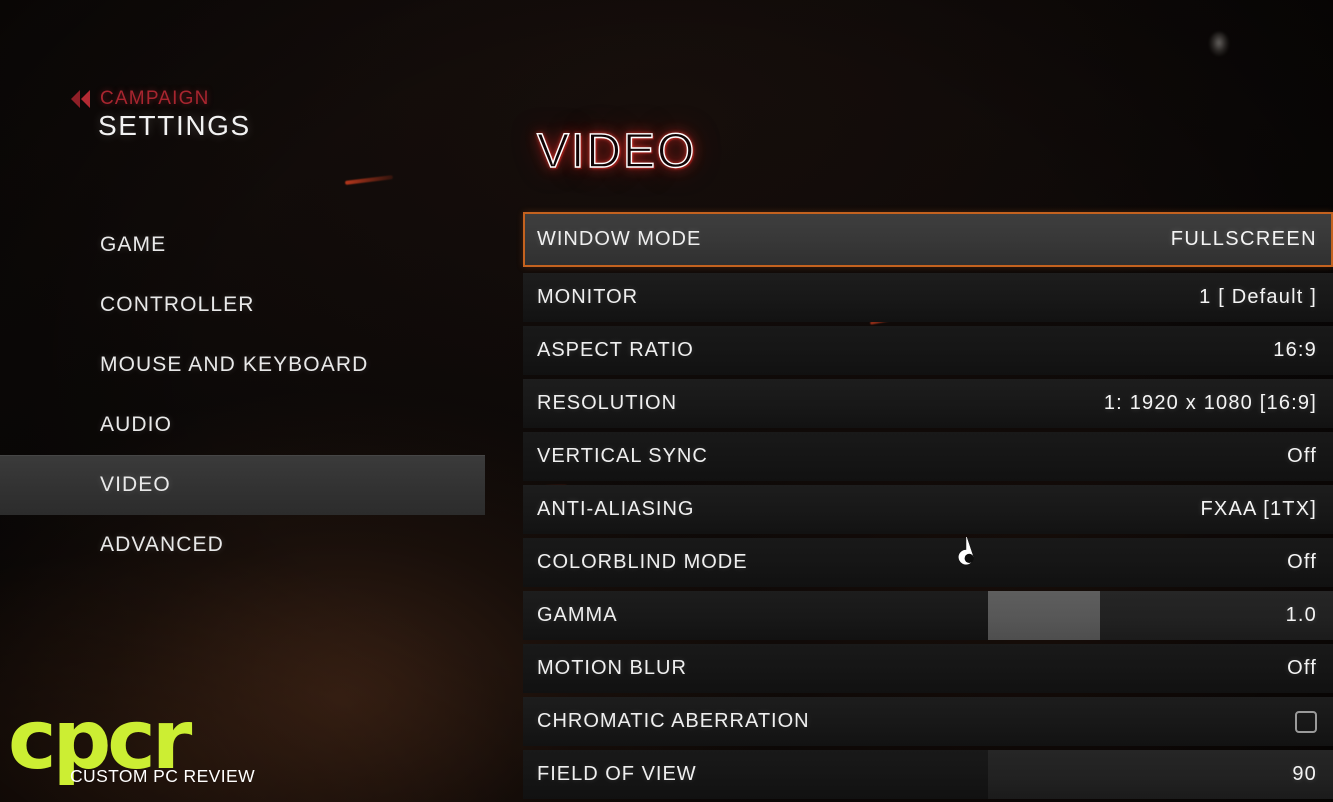 This screenshot has height=802, width=1333. What do you see at coordinates (162, 544) in the screenshot?
I see `sidebar-item-label: ADVANCED` at bounding box center [162, 544].